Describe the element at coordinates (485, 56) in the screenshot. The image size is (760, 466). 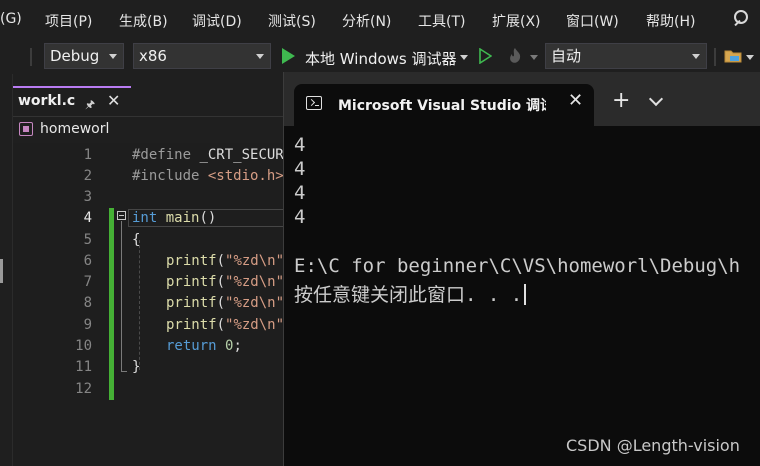
I see `start-without-debug-icon` at that location.